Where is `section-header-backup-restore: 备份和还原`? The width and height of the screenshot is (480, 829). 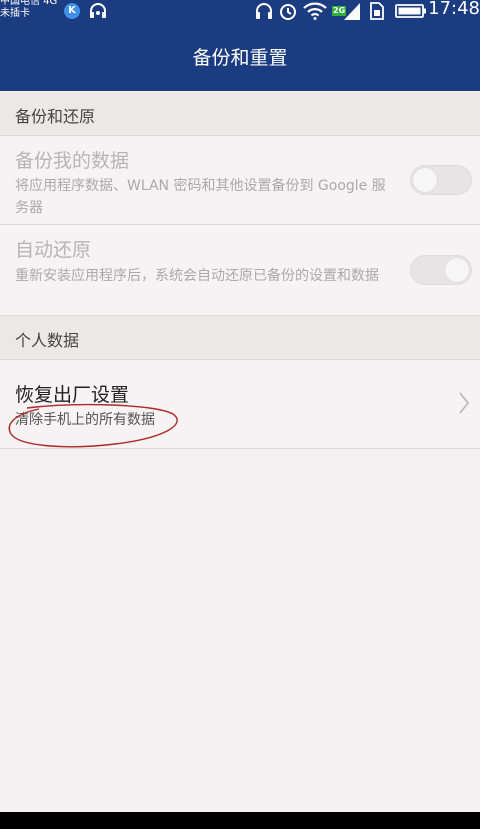 section-header-backup-restore: 备份和还原 is located at coordinates (240, 114).